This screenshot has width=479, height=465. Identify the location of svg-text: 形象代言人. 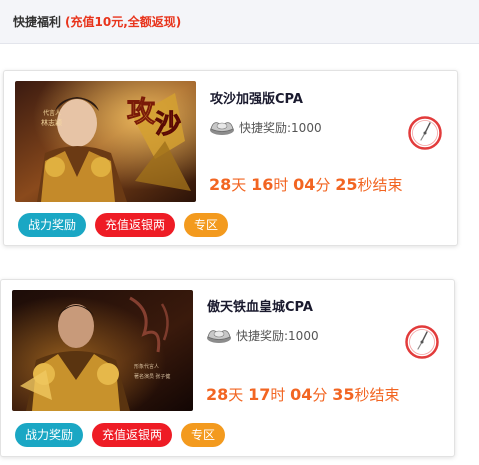
(146, 366).